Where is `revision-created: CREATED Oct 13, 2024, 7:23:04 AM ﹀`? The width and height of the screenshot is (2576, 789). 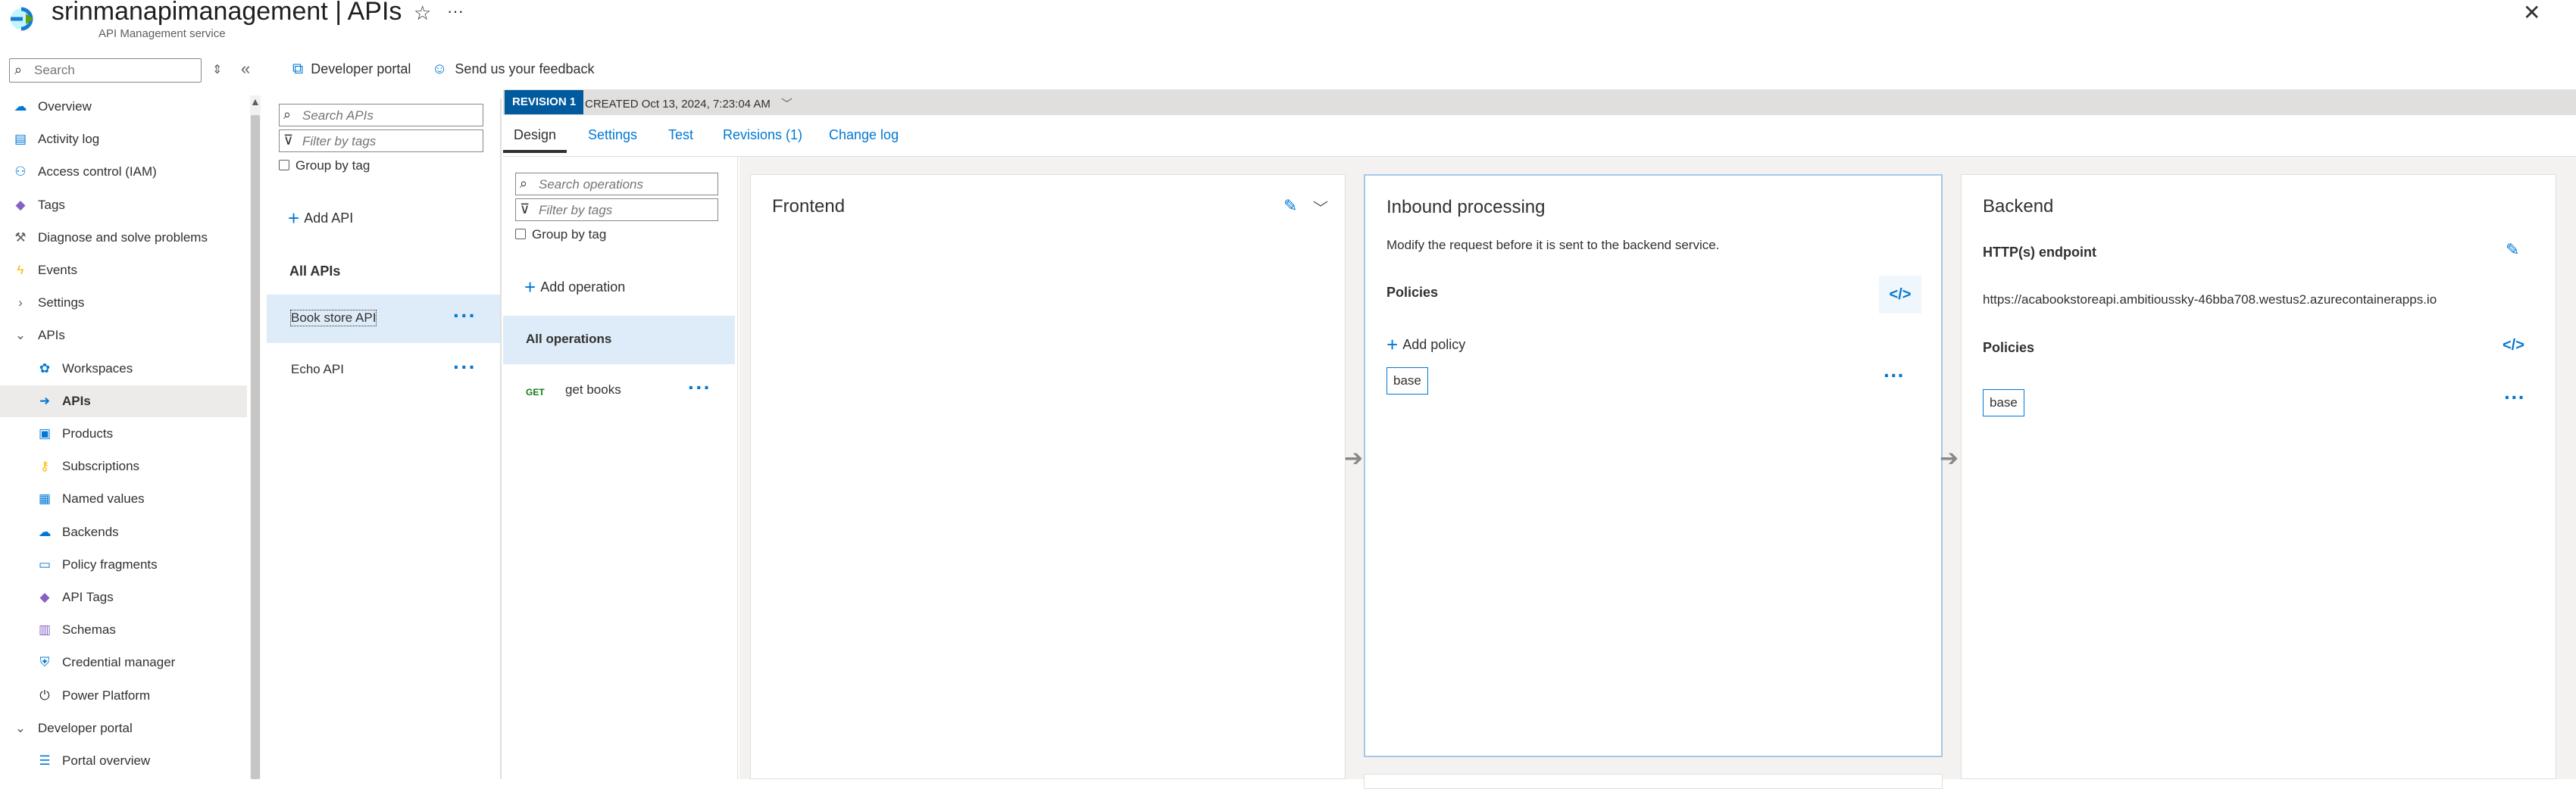 revision-created: CREATED Oct 13, 2024, 7:23:04 AM ﹀ is located at coordinates (688, 103).